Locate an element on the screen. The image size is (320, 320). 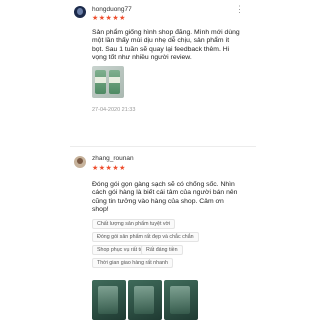
review-tag: Rất đáng tiền is located at coordinates (162, 250).